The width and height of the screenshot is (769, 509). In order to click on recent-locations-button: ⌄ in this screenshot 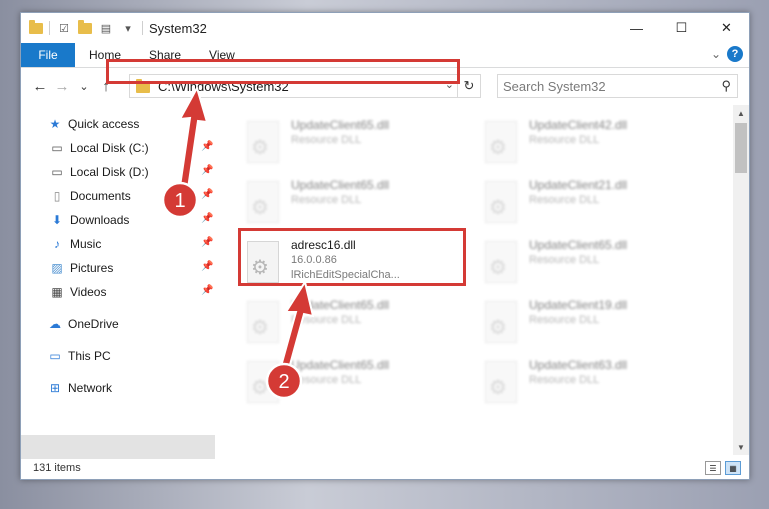, I will do `click(84, 86)`.